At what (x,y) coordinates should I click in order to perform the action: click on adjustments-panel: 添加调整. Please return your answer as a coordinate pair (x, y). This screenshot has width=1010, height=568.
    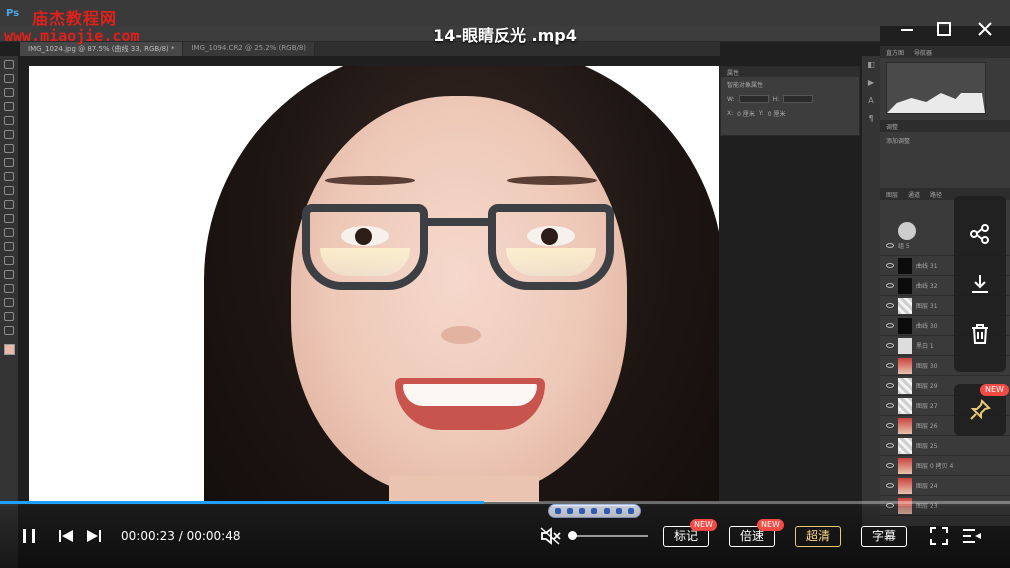
    Looking at the image, I should click on (945, 160).